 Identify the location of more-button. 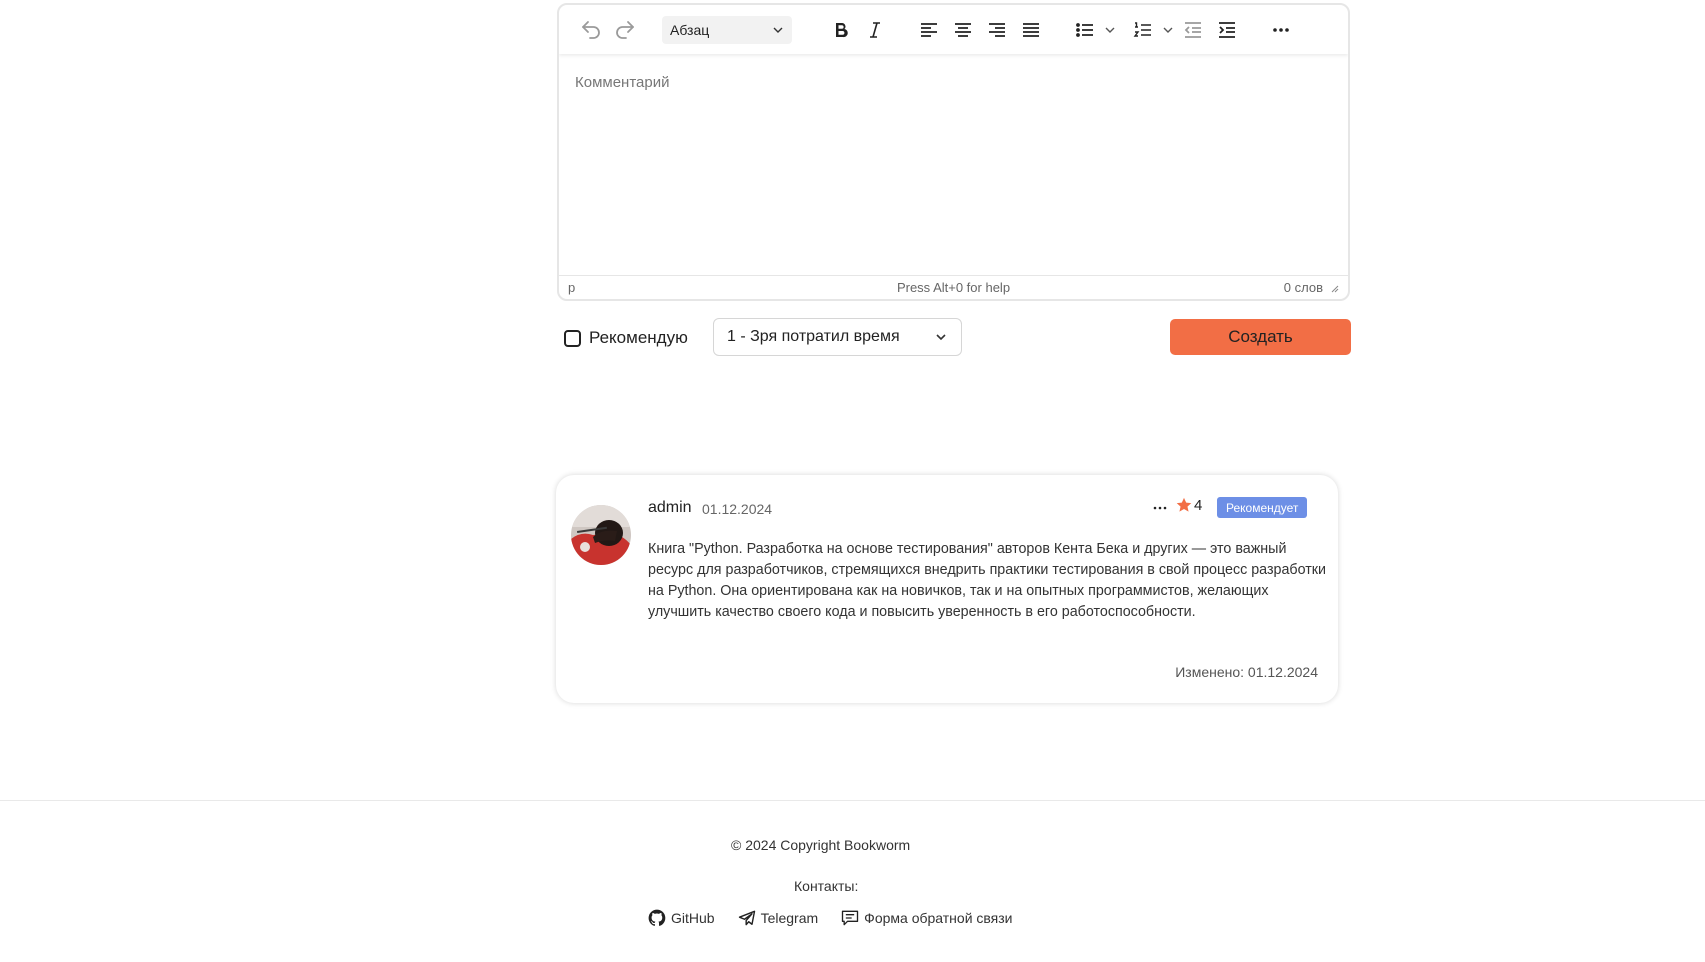
(1281, 30).